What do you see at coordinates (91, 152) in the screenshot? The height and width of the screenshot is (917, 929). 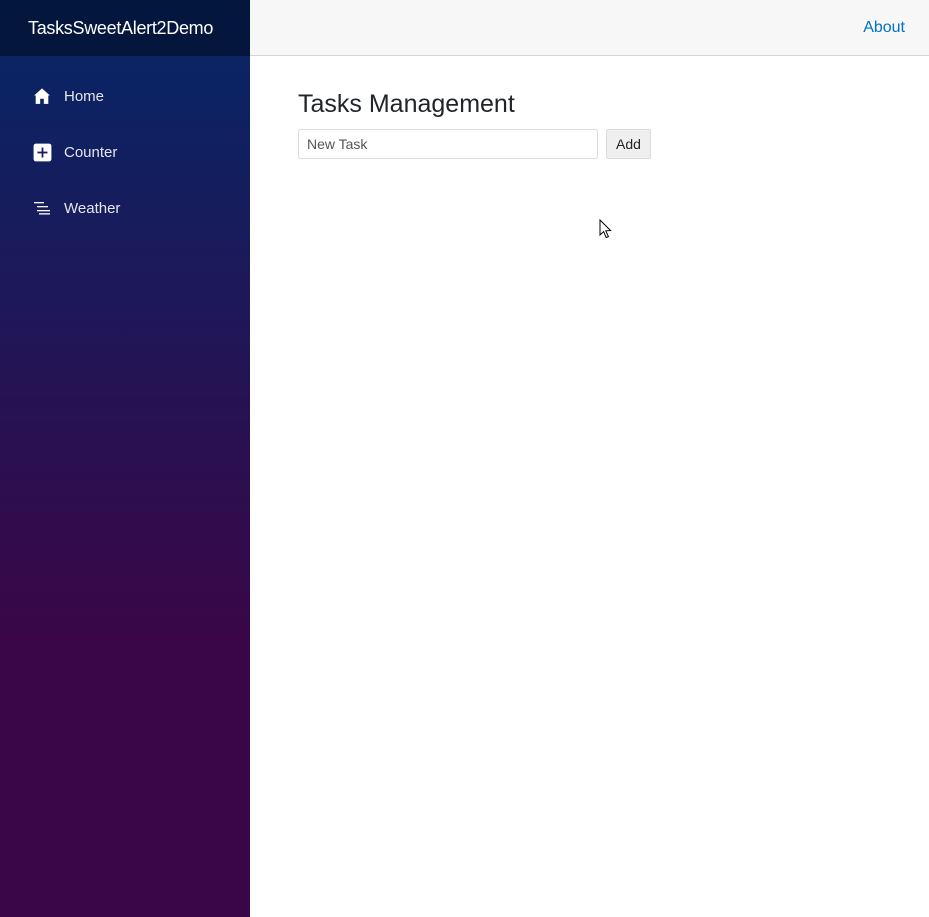 I see `sidebar-item-label: Counter` at bounding box center [91, 152].